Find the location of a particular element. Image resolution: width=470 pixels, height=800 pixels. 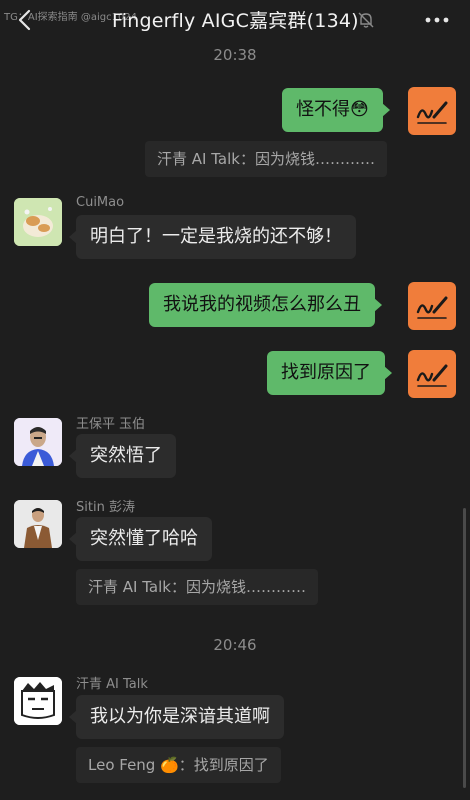

message-bubble: 怪不得😳 is located at coordinates (336, 110).